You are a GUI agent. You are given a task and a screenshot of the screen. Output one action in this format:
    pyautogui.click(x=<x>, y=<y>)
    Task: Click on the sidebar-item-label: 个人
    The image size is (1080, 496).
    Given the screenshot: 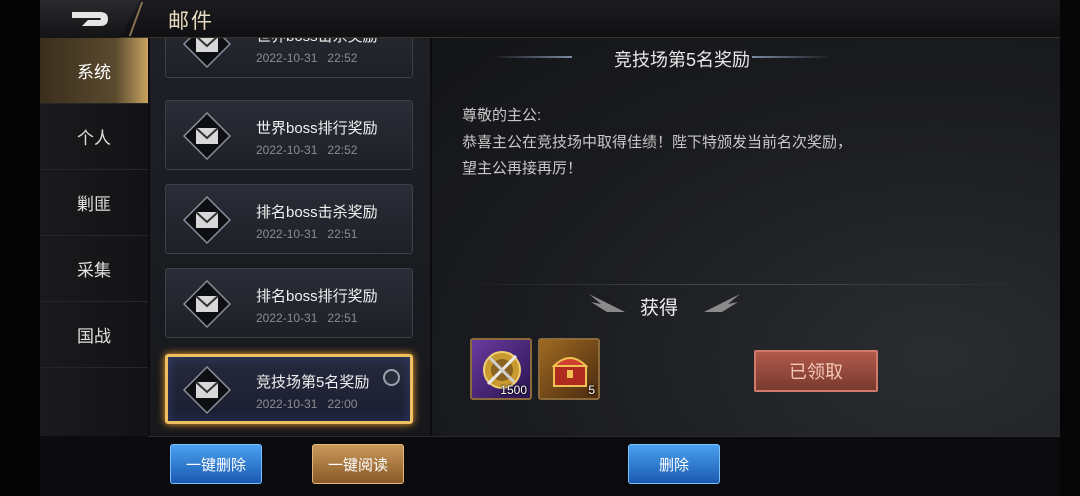 What is the action you would take?
    pyautogui.click(x=94, y=138)
    